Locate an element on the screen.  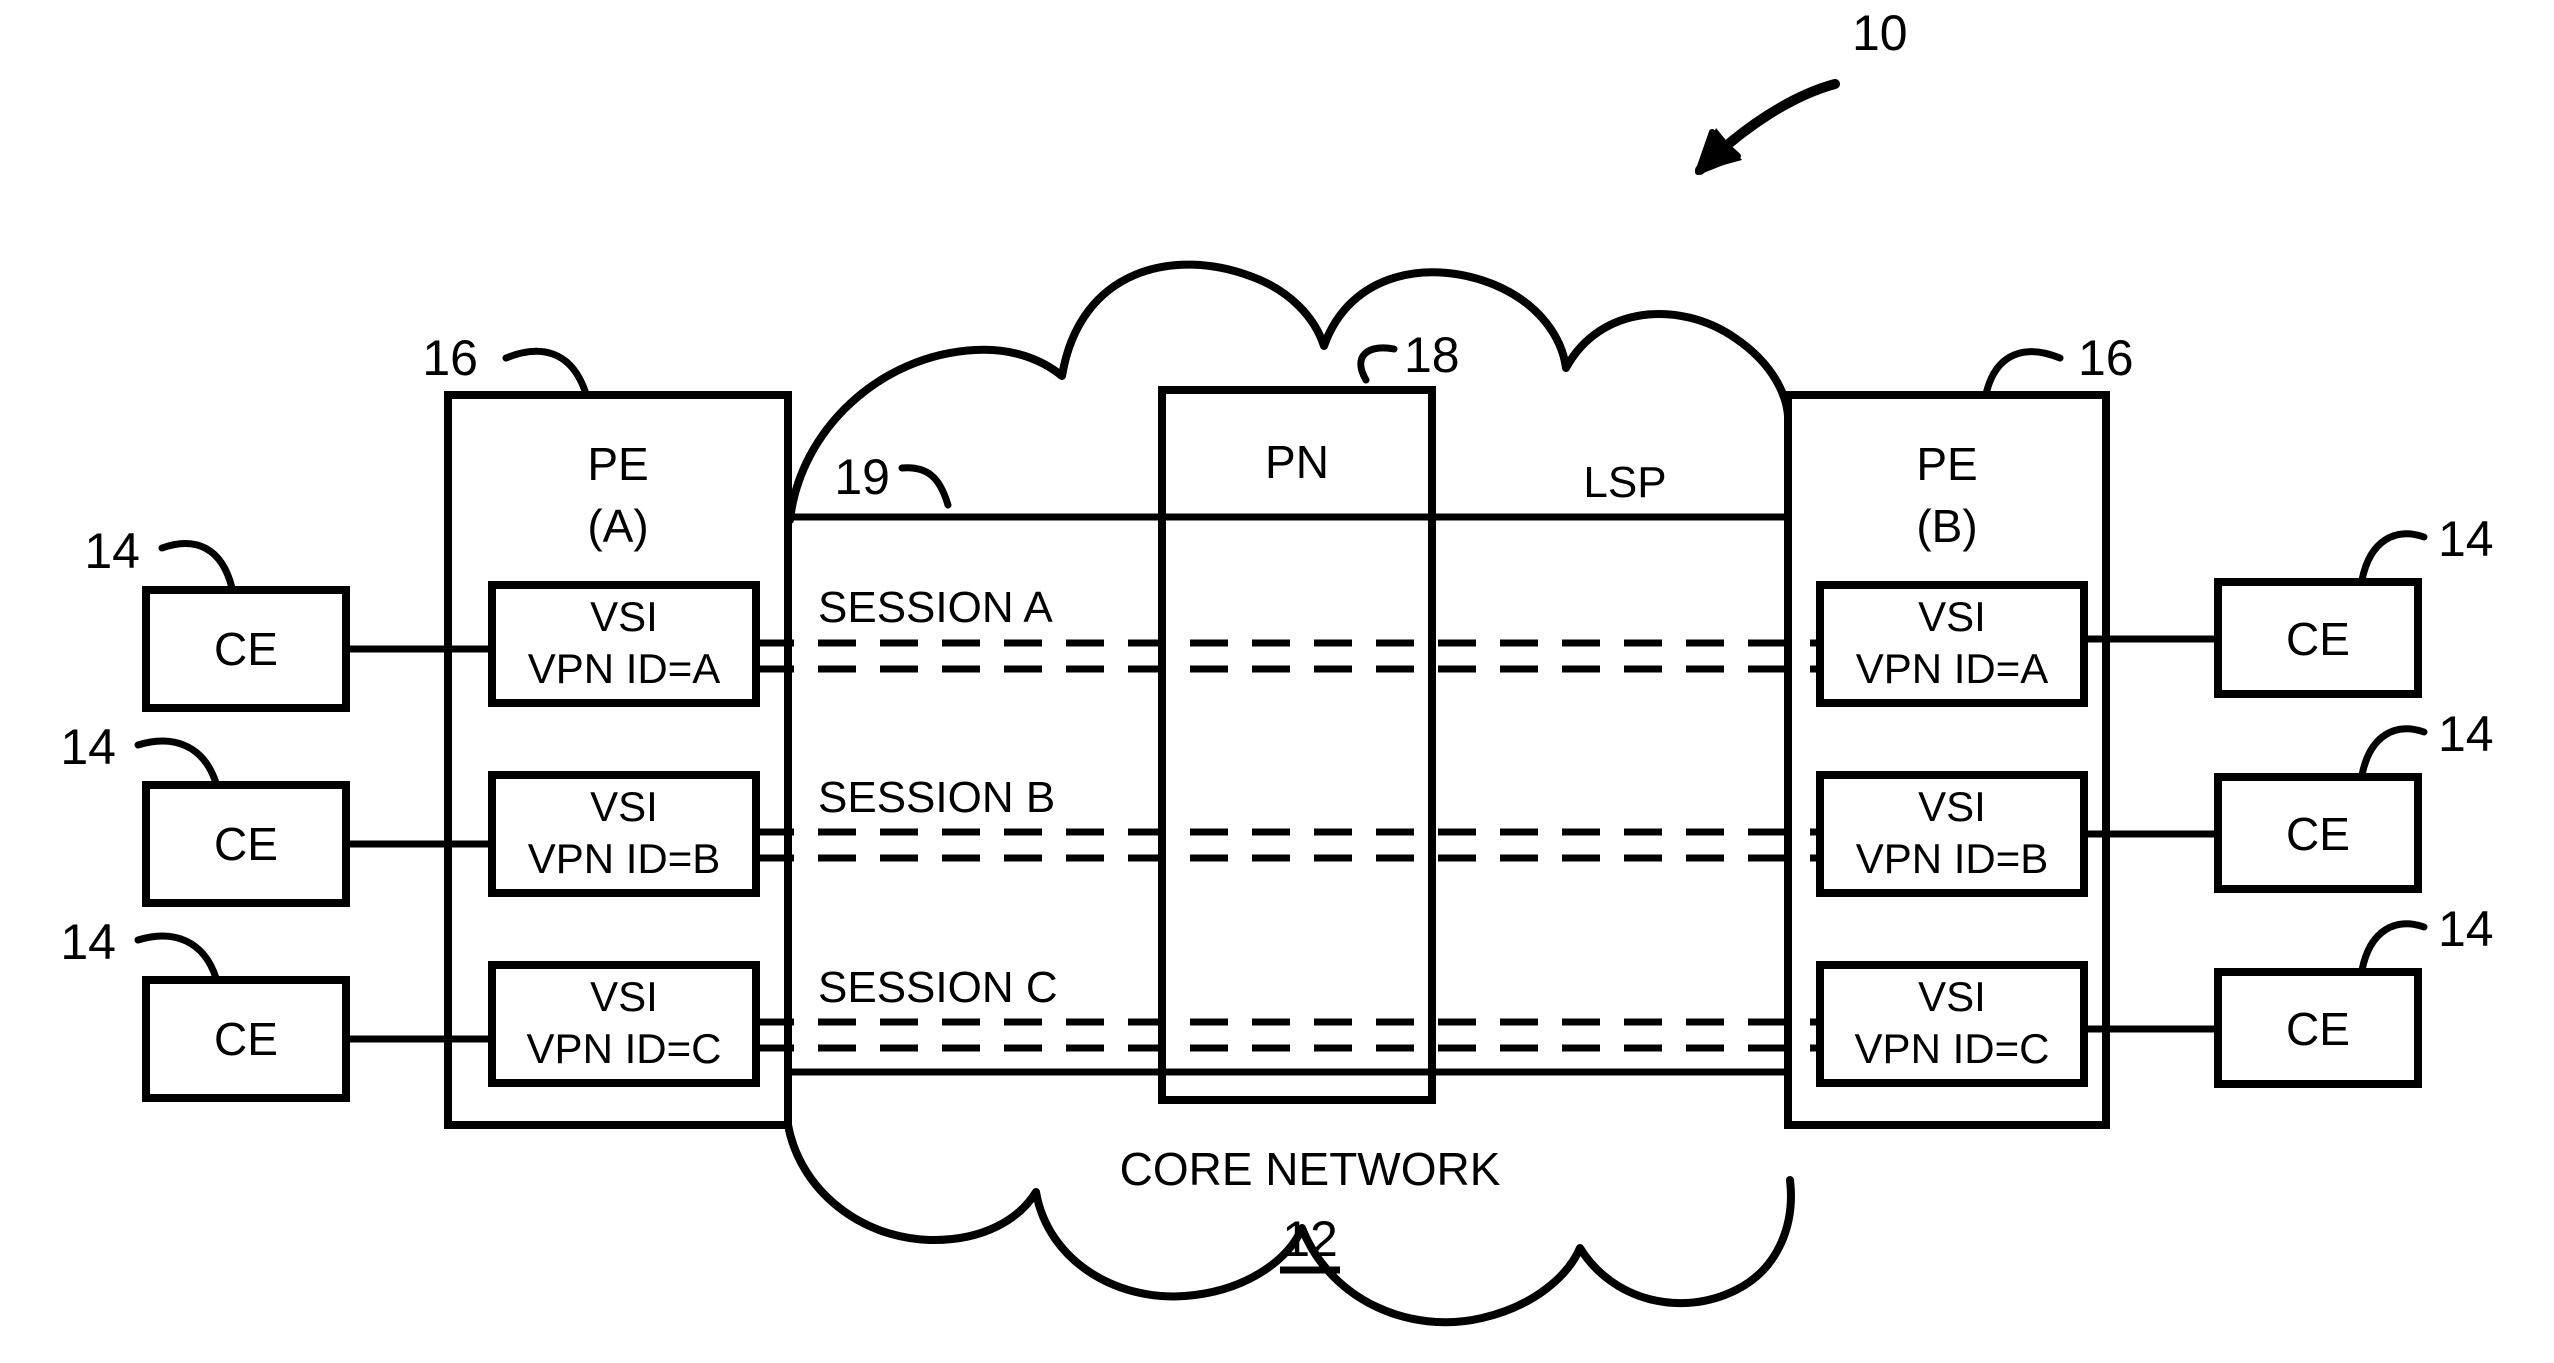
figure-reference-arrow is located at coordinates (1767, 127).